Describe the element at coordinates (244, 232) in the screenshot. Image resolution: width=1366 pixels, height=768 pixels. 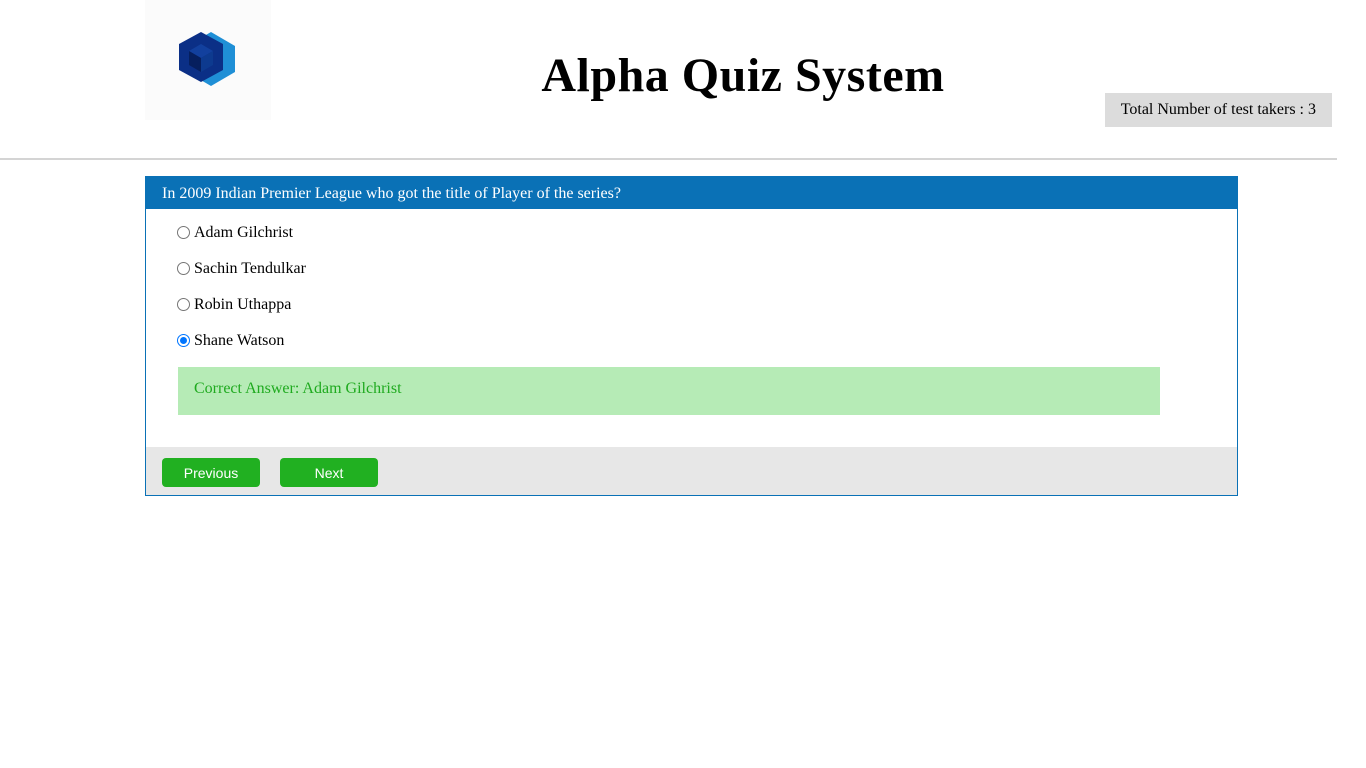
I see `option-label: Adam Gilchrist` at that location.